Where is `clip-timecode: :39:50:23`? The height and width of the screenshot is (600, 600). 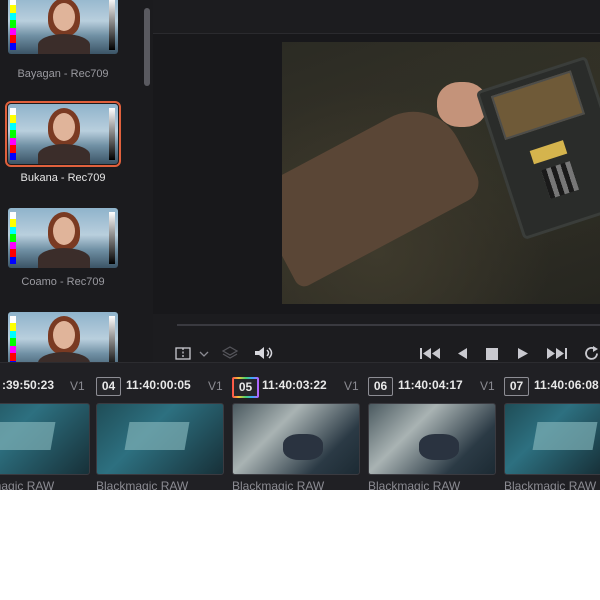
clip-timecode: :39:50:23 is located at coordinates (28, 385).